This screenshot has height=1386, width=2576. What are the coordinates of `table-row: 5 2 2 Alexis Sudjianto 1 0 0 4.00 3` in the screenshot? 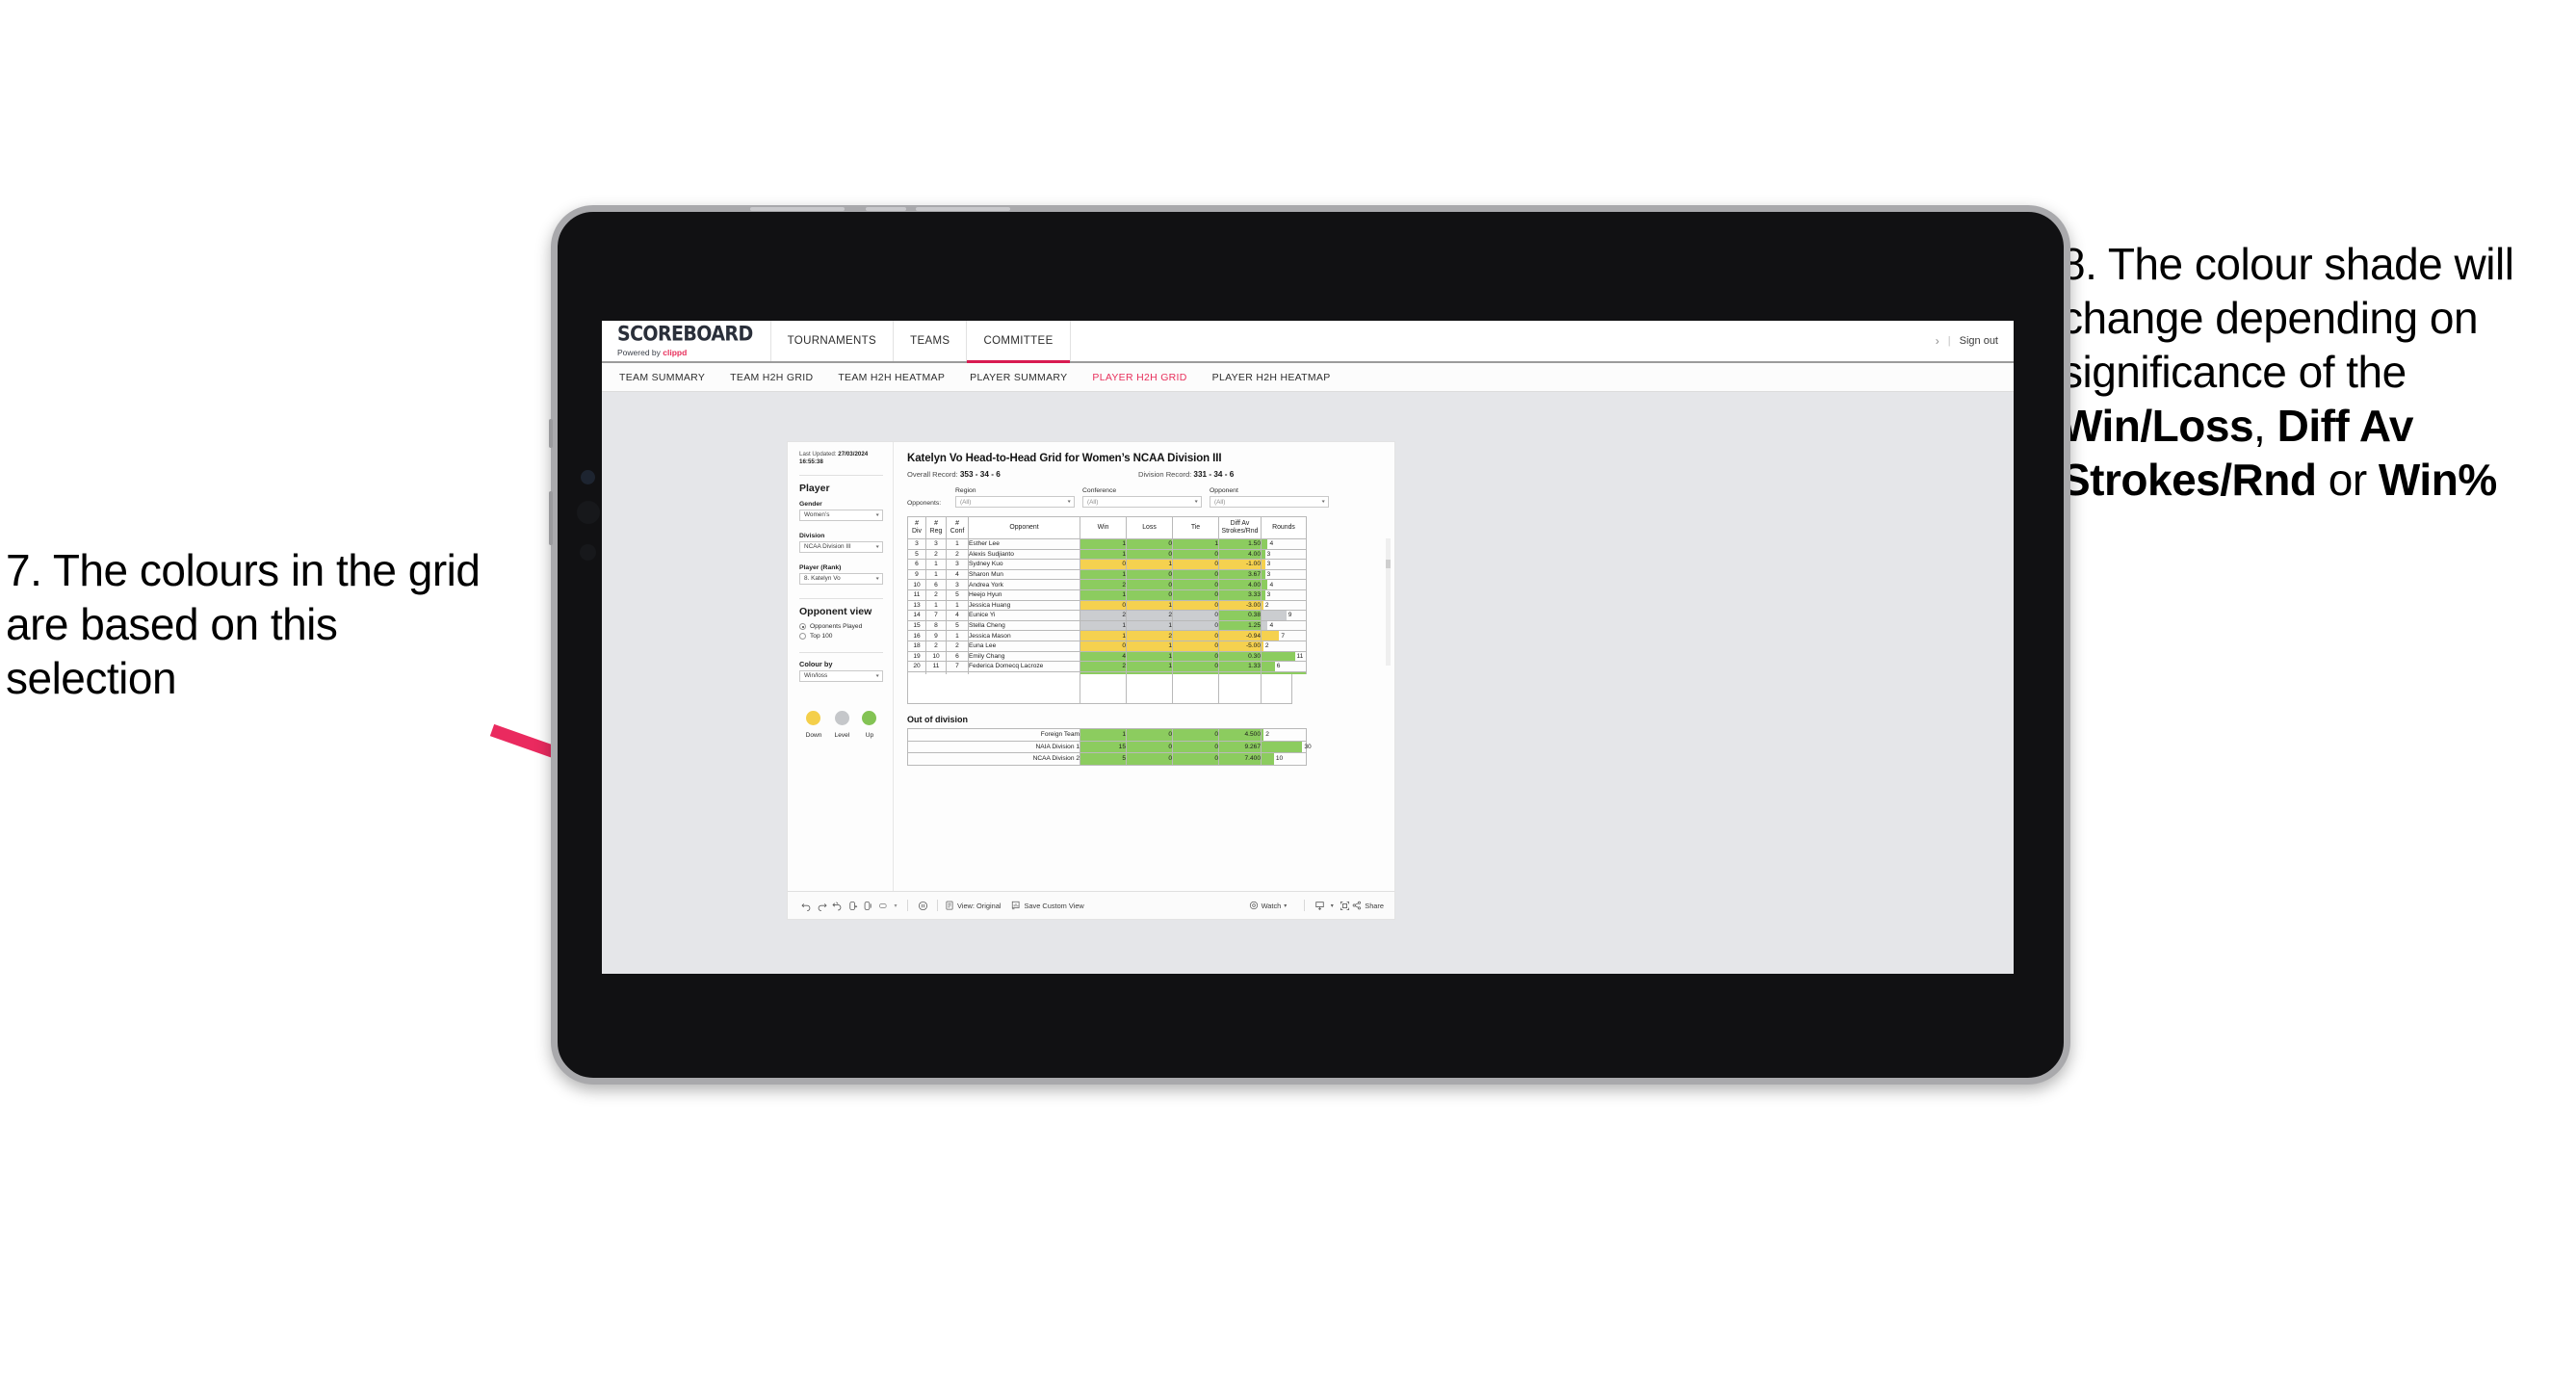 It's located at (1107, 554).